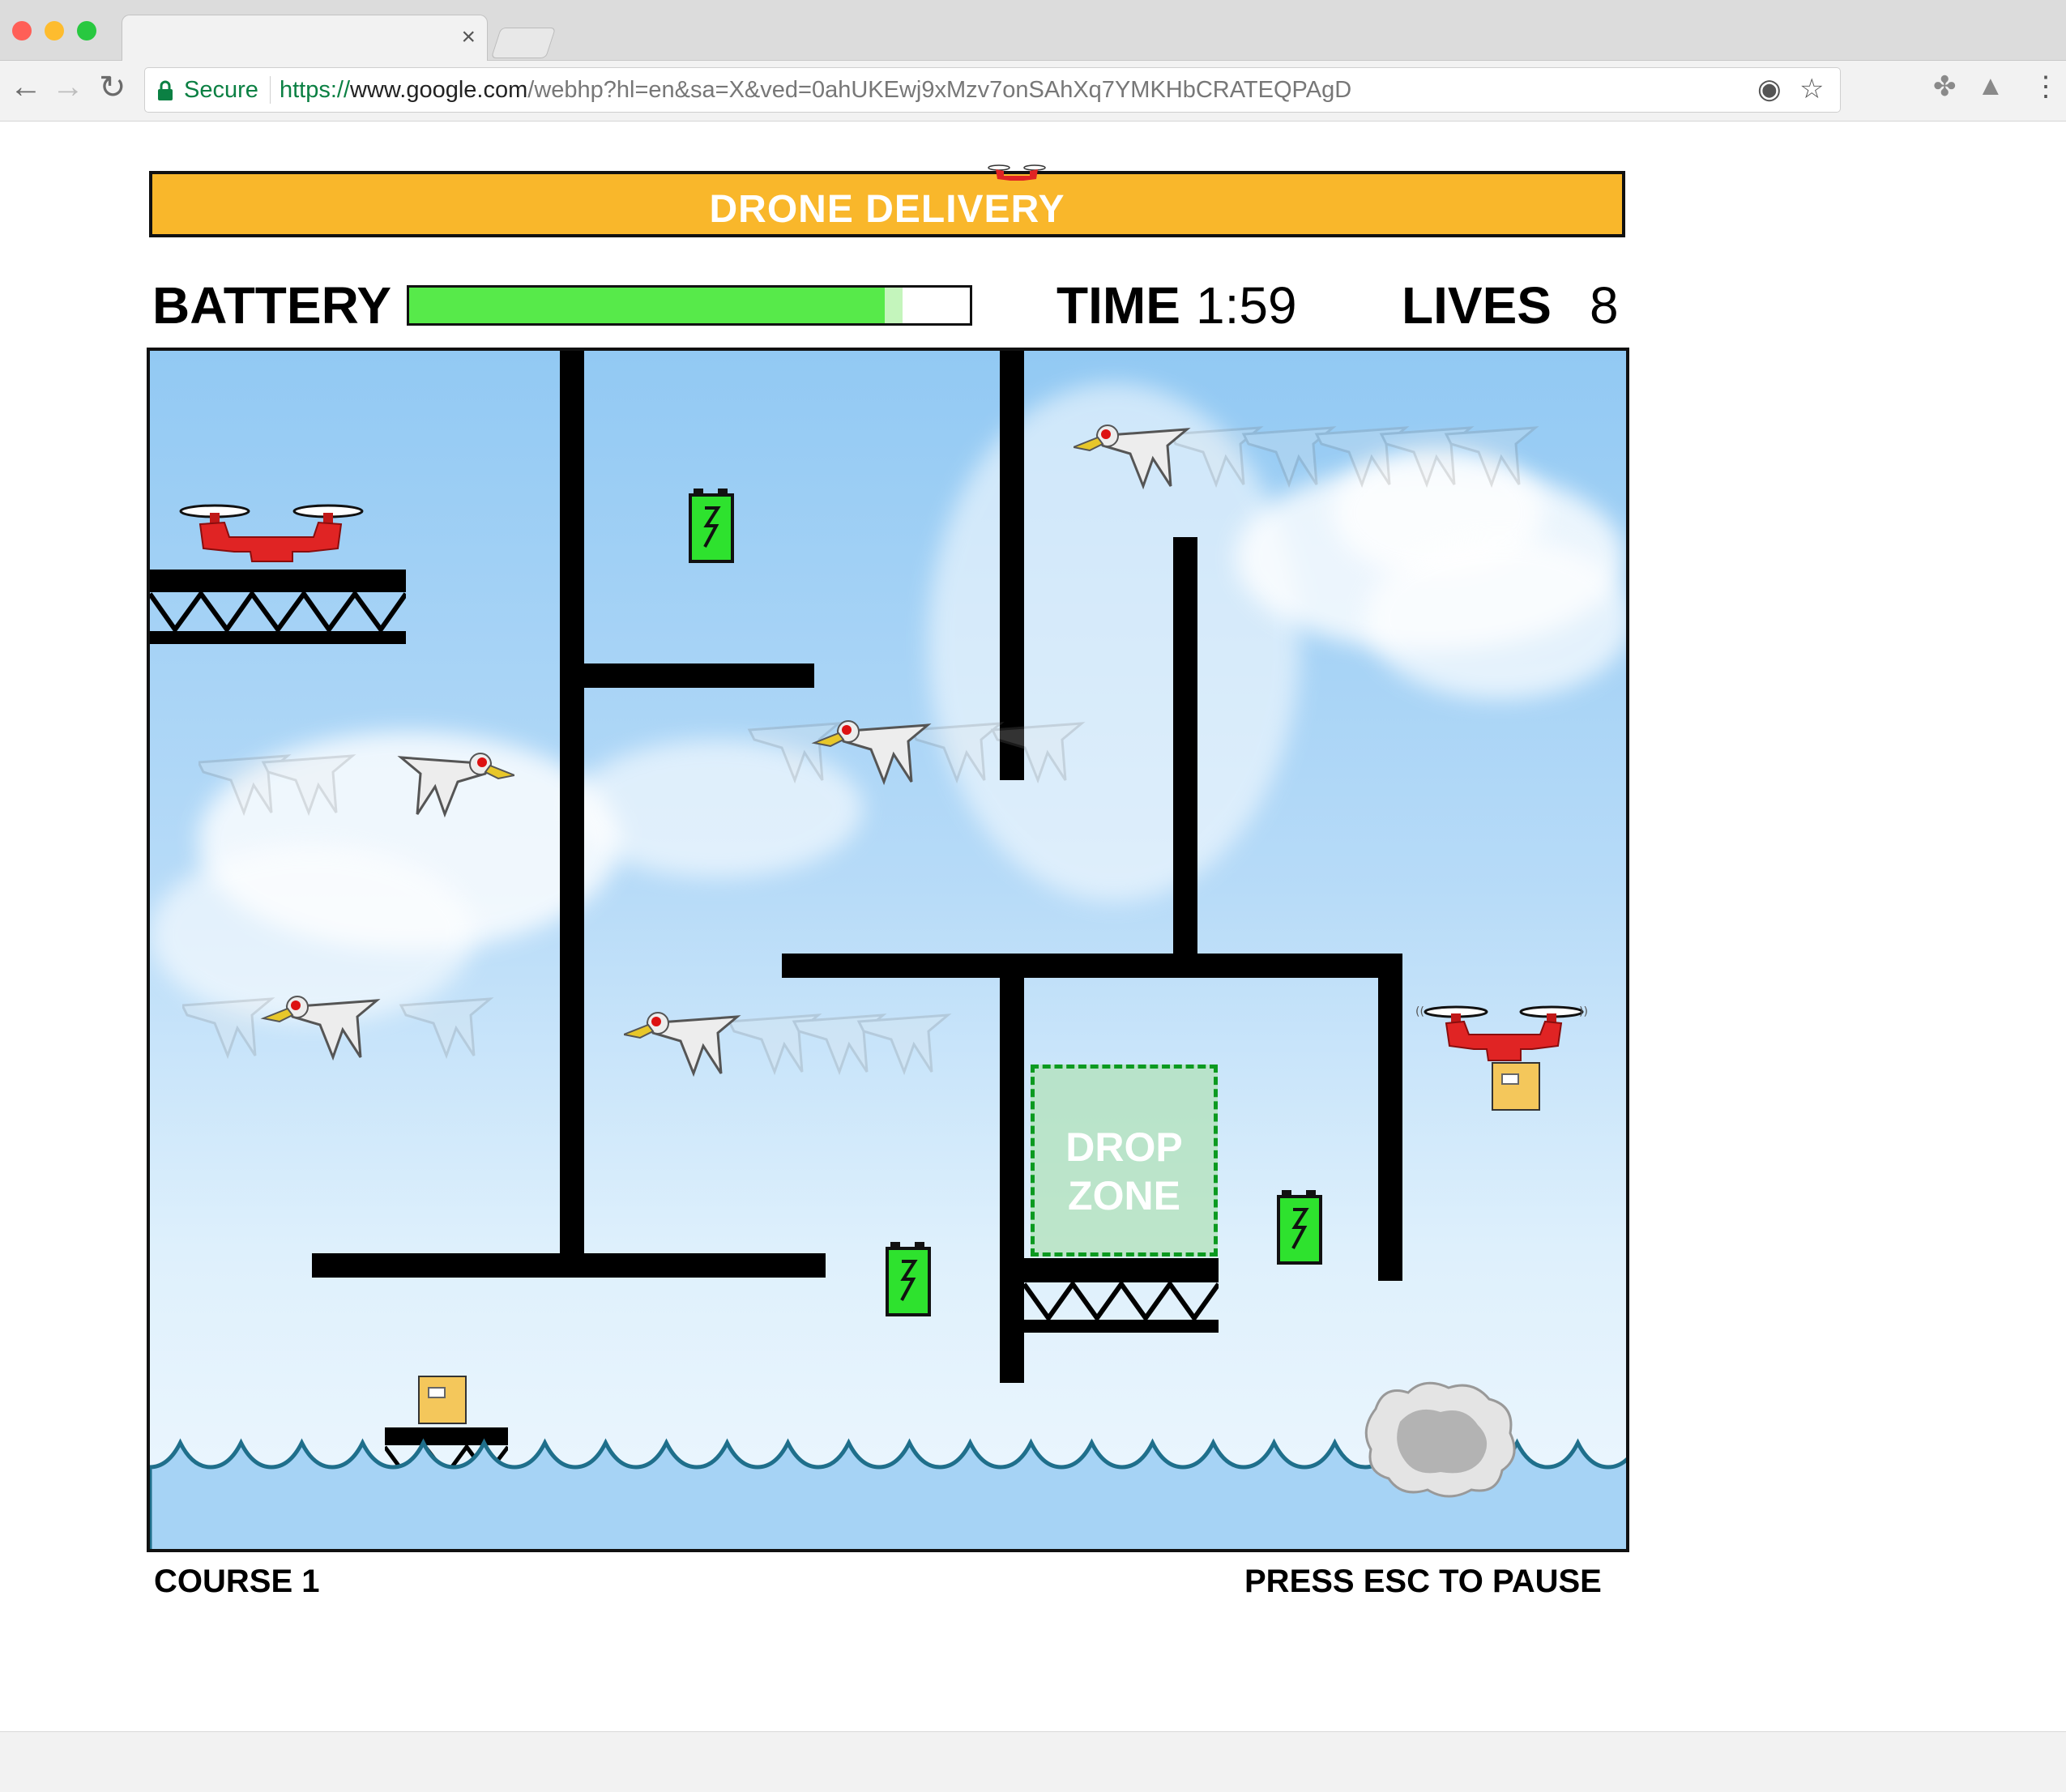 This screenshot has height=1792, width=2066. I want to click on drone-idle, so click(271, 533).